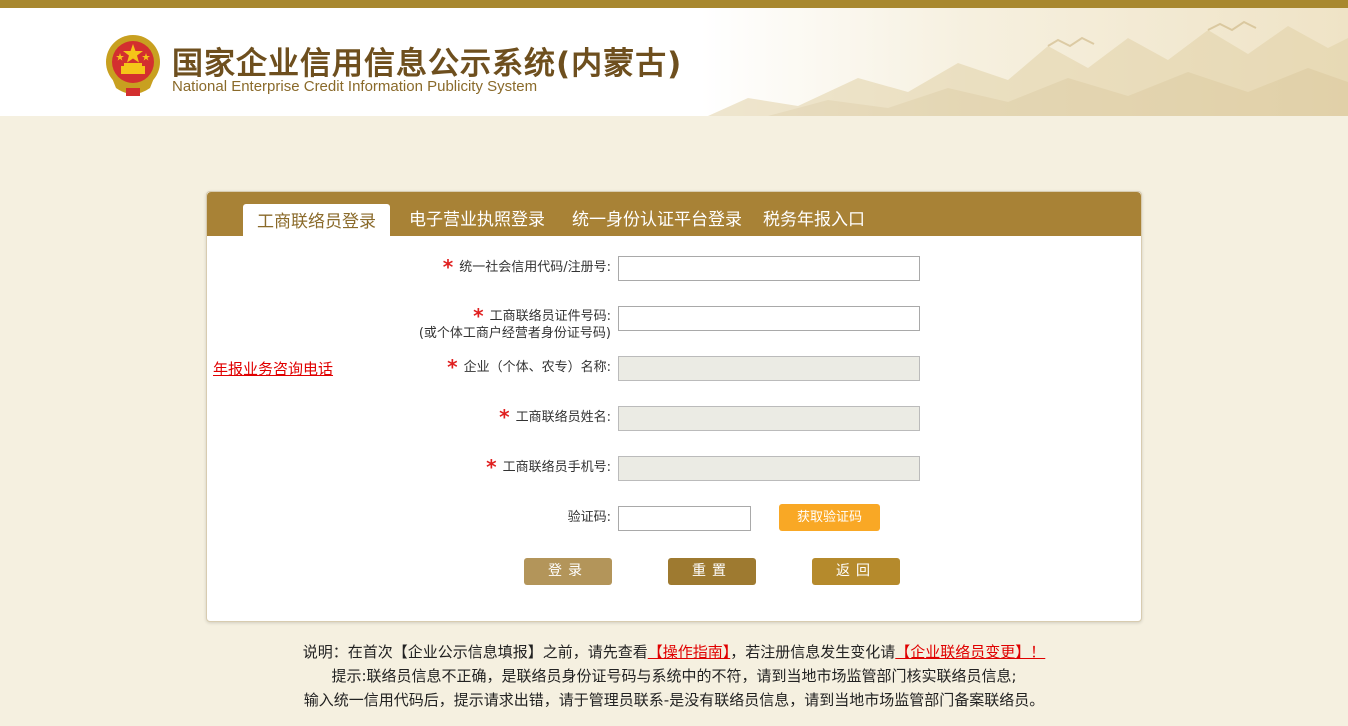 The image size is (1348, 726). Describe the element at coordinates (769, 268) in the screenshot. I see `credit-code-input` at that location.